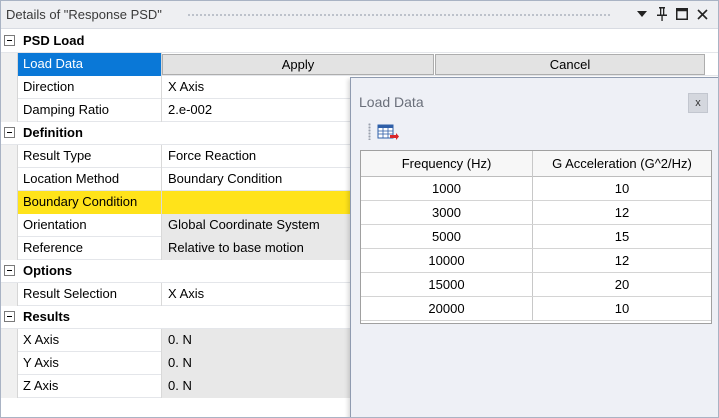 This screenshot has width=719, height=418. What do you see at coordinates (642, 14) in the screenshot?
I see `dropdown-arrow-icon` at bounding box center [642, 14].